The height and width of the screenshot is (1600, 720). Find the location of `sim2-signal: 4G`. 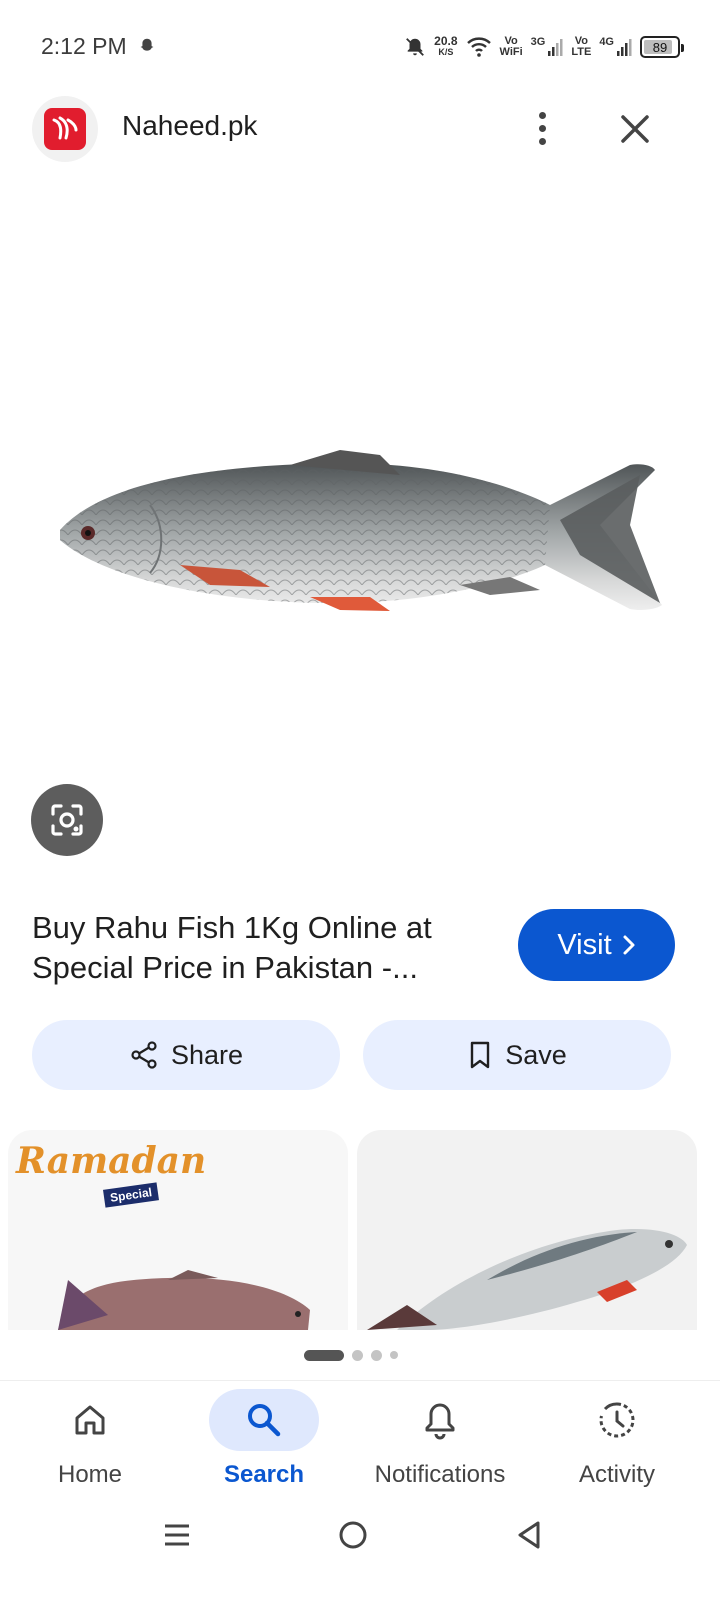

sim2-signal: 4G is located at coordinates (615, 47).